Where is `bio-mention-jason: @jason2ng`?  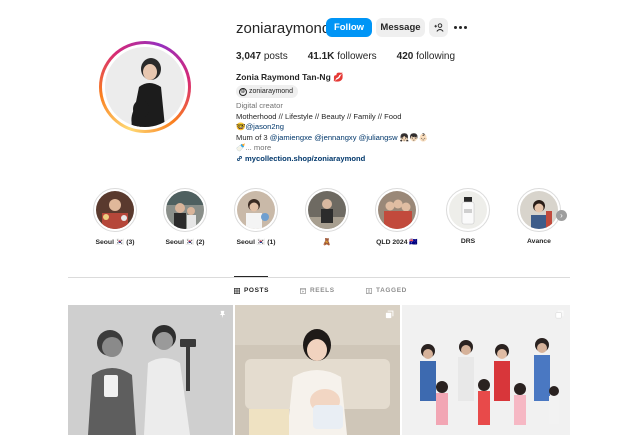 bio-mention-jason: @jason2ng is located at coordinates (264, 126).